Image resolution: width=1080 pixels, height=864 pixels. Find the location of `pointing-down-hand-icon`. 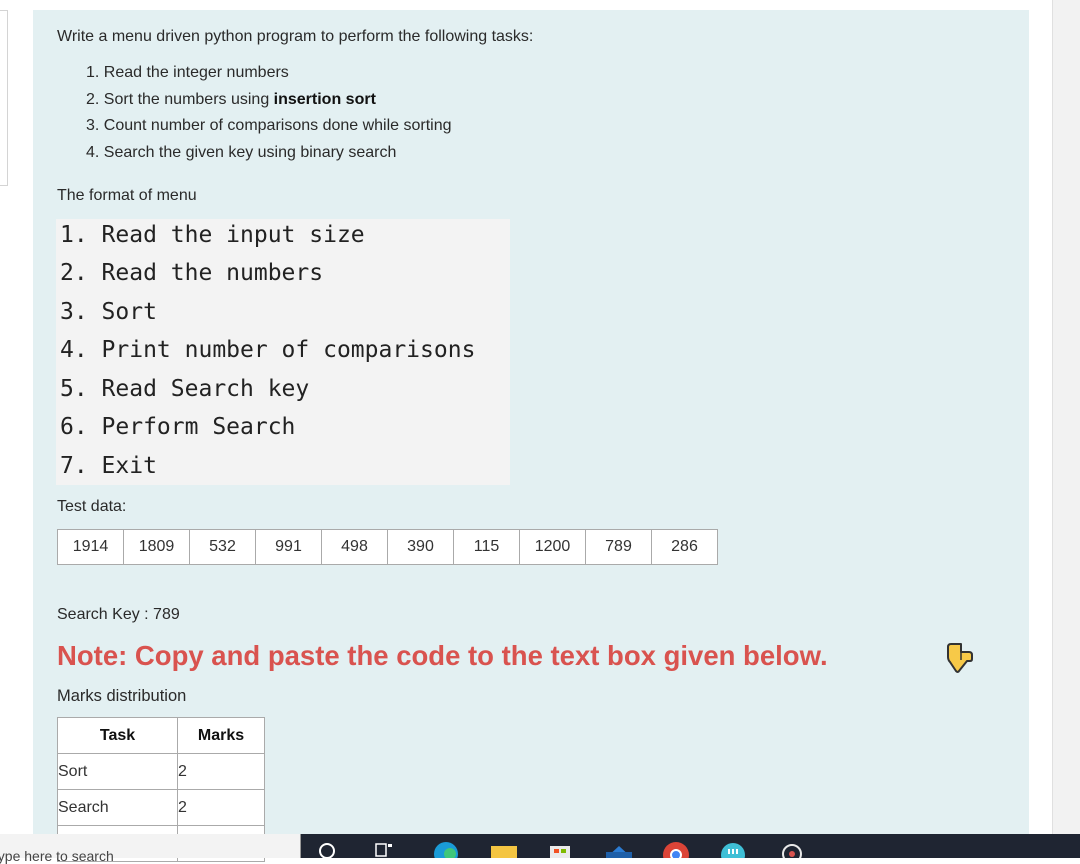

pointing-down-hand-icon is located at coordinates (960, 658).